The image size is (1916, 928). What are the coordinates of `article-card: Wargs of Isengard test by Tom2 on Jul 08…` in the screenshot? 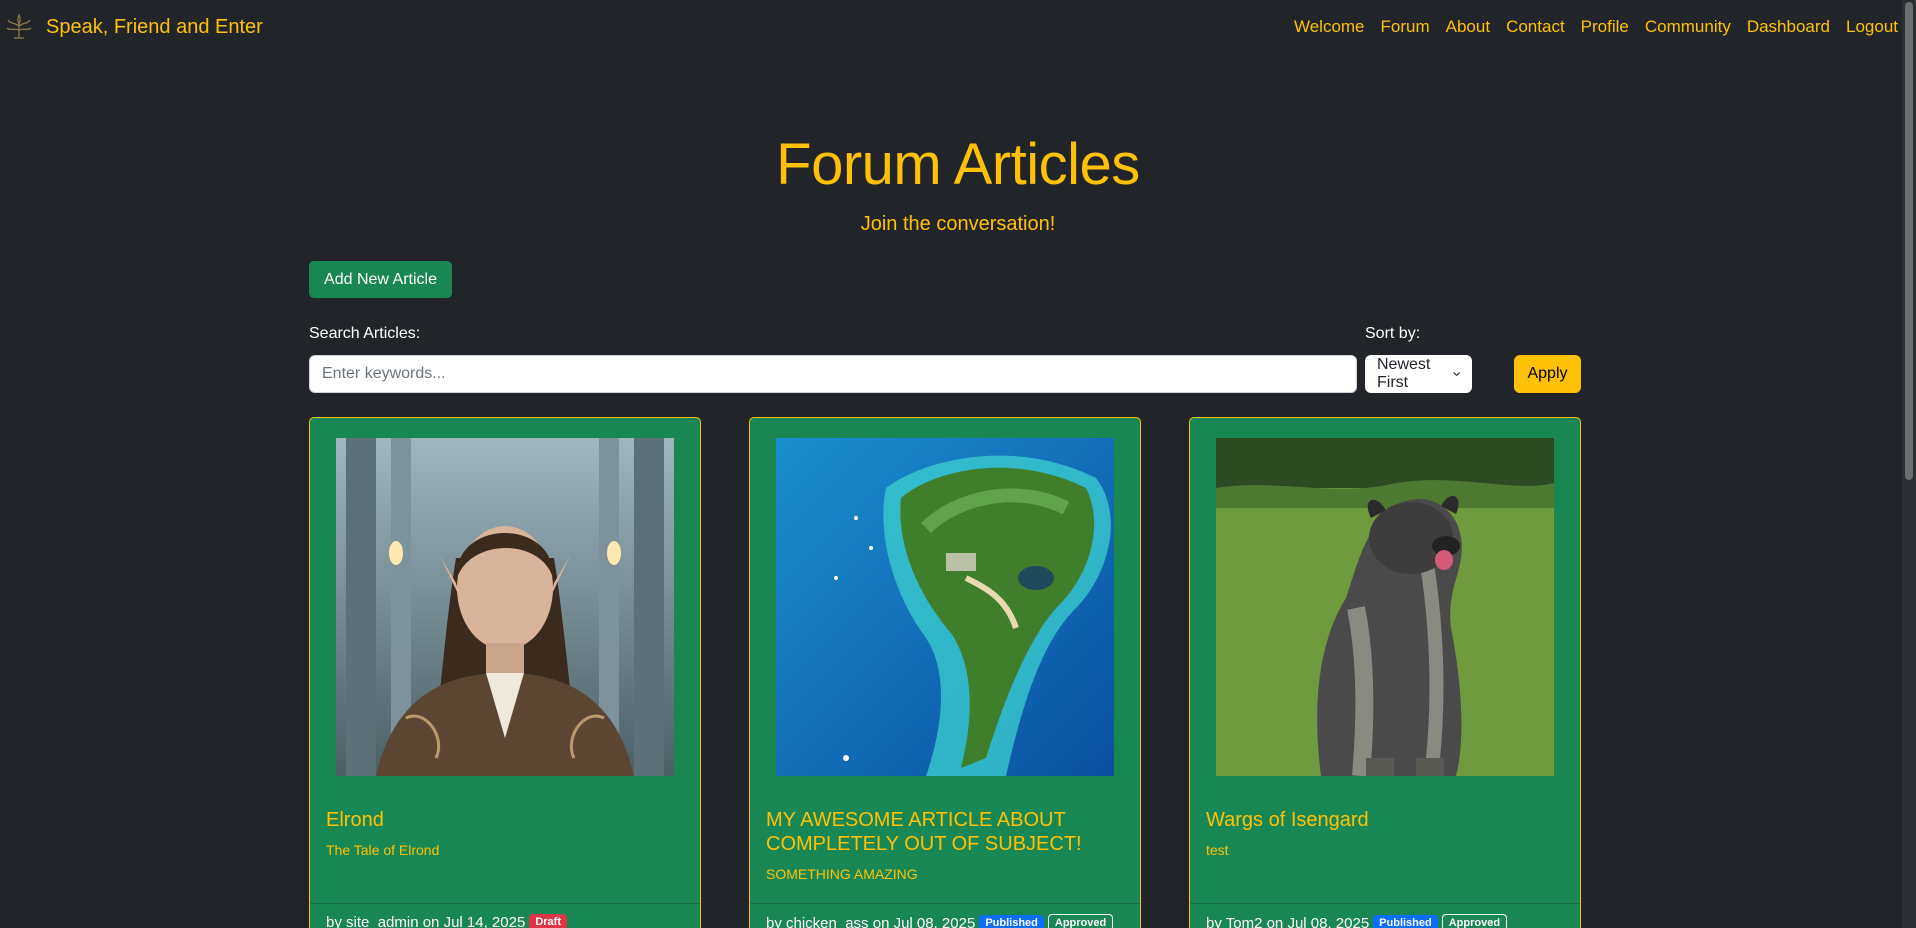 It's located at (1385, 672).